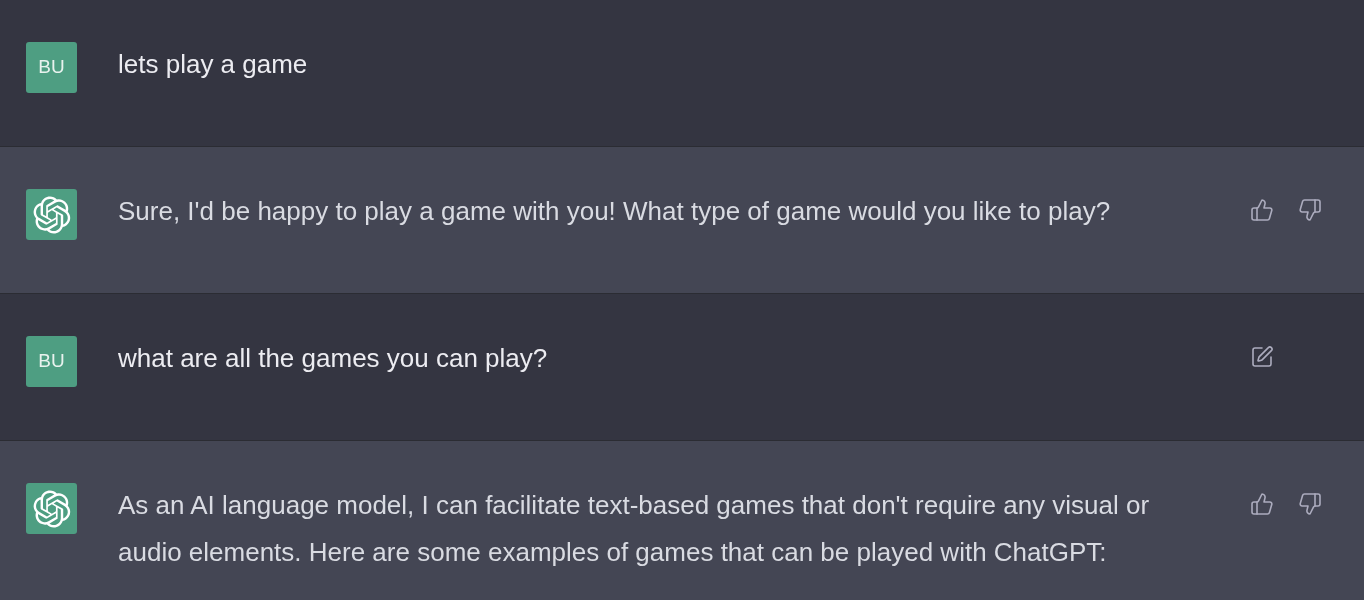 This screenshot has height=600, width=1364. Describe the element at coordinates (634, 529) in the screenshot. I see `message-text: As an AI language model, I can facilitate text-based games that don't require any visual or audio elements. Here are some examples of games that can be played with ChatGPT:` at that location.